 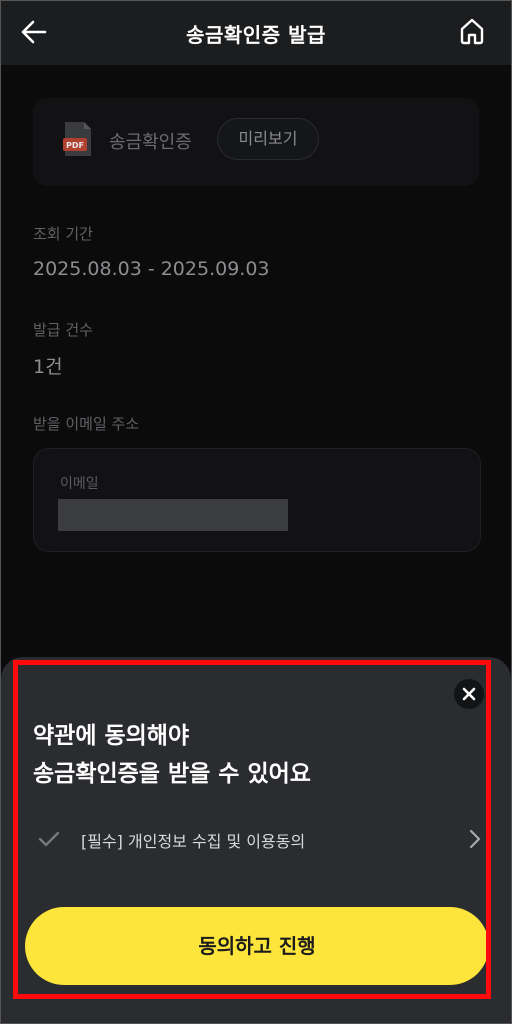 I want to click on top-app-bar: 송금확인증 발급, so click(x=256, y=33).